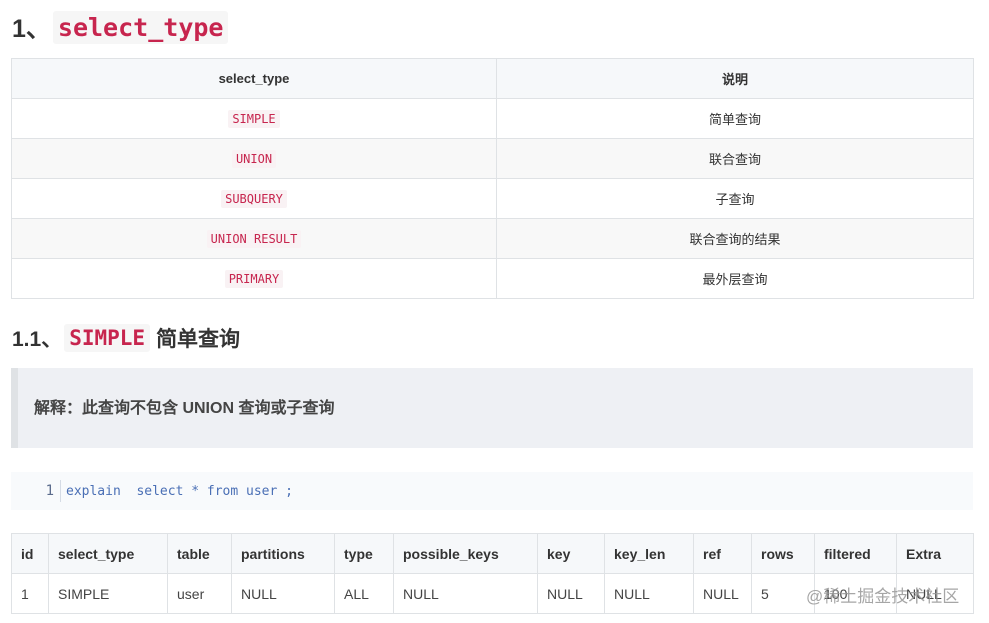 Image resolution: width=989 pixels, height=623 pixels. Describe the element at coordinates (30, 593) in the screenshot. I see `table-cell: 1` at that location.